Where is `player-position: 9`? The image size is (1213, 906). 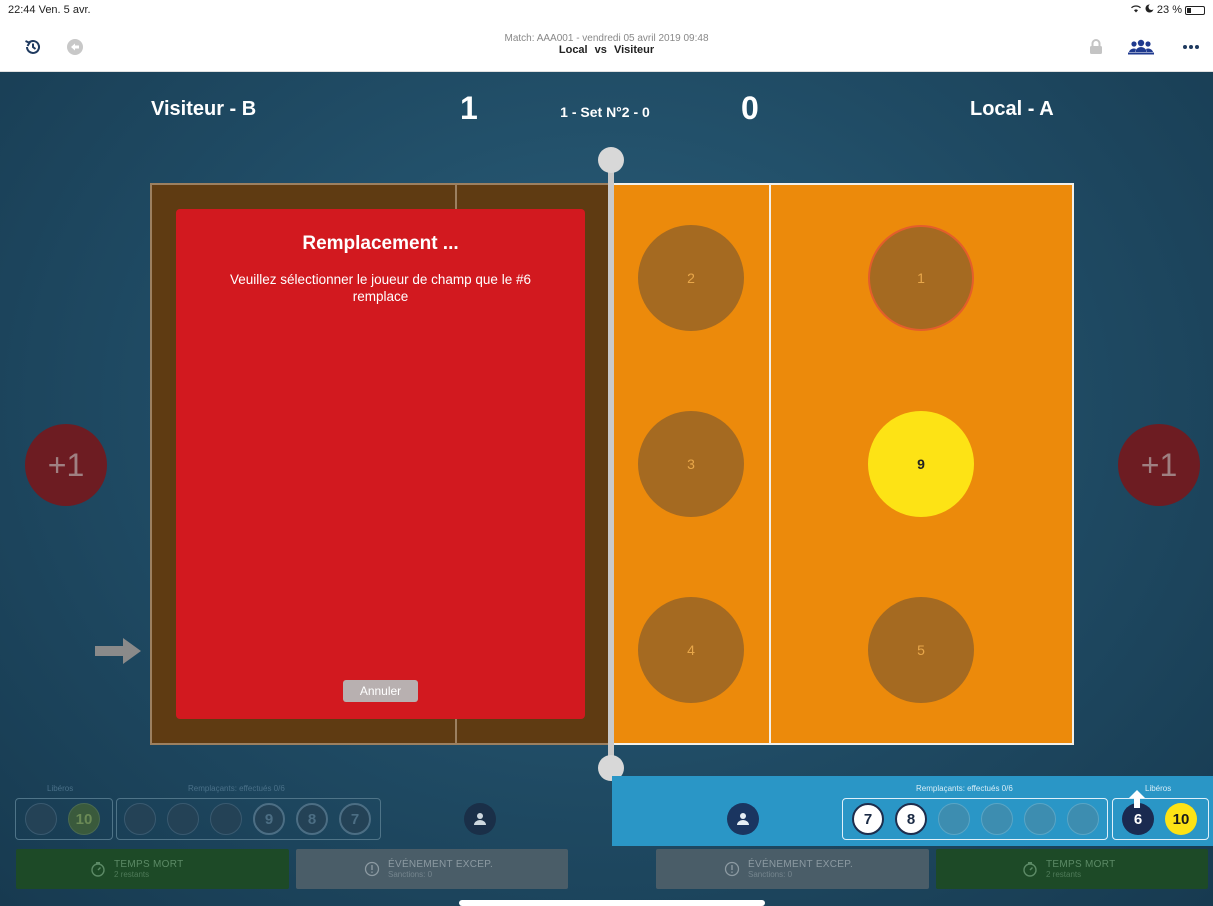
player-position: 9 is located at coordinates (921, 464).